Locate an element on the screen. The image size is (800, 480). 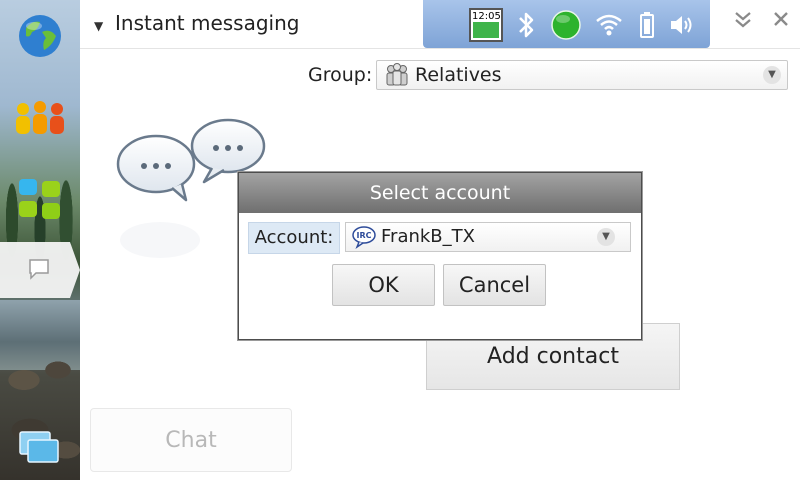
group-people-icon is located at coordinates (397, 77).